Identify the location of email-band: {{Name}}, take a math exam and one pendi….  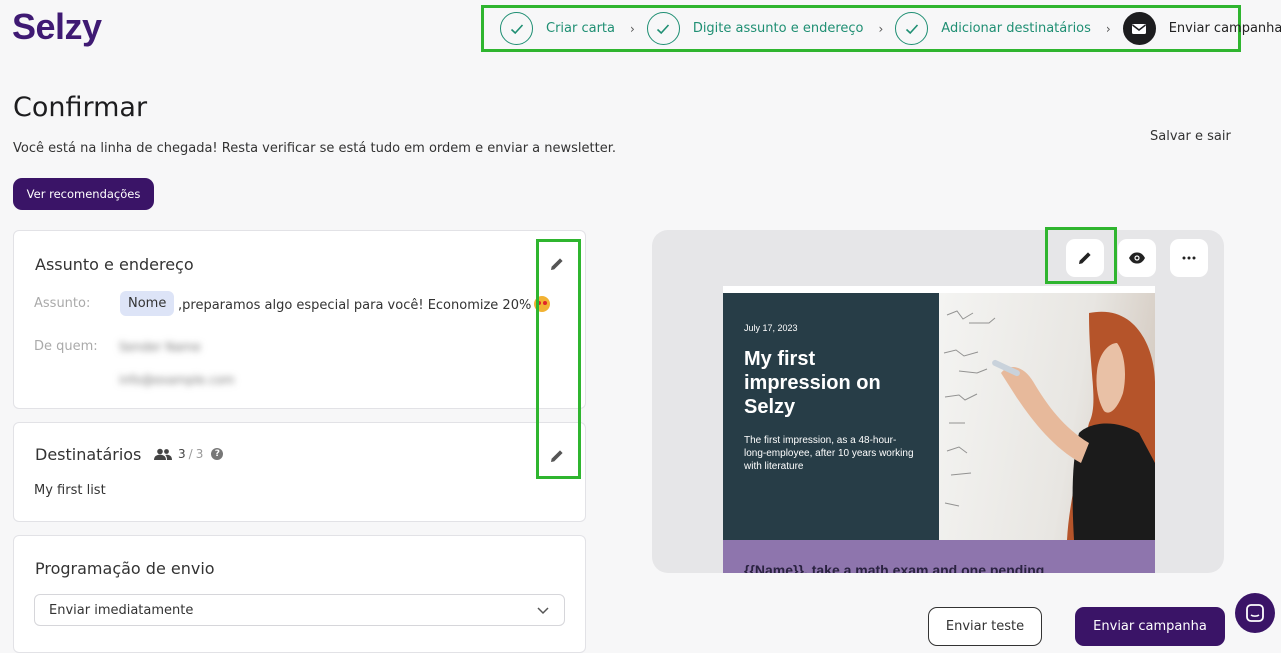
(939, 556).